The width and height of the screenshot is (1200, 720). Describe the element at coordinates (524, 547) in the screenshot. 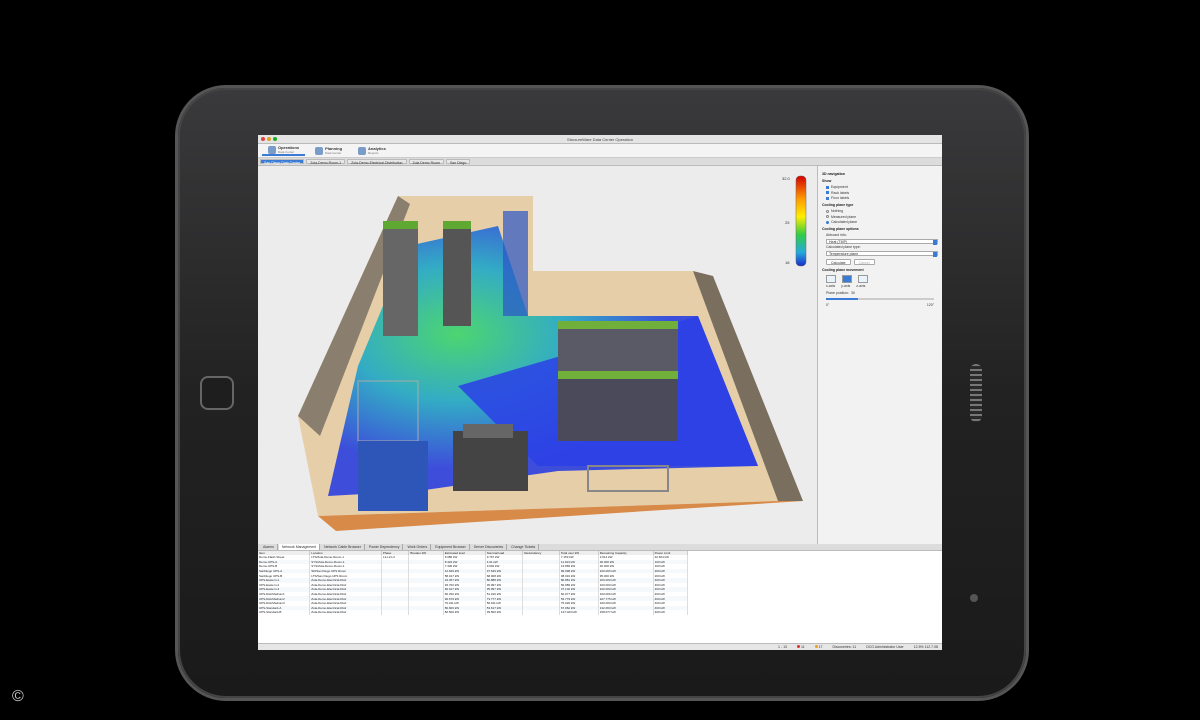

I see `bottom-tab: Change Tickets` at that location.